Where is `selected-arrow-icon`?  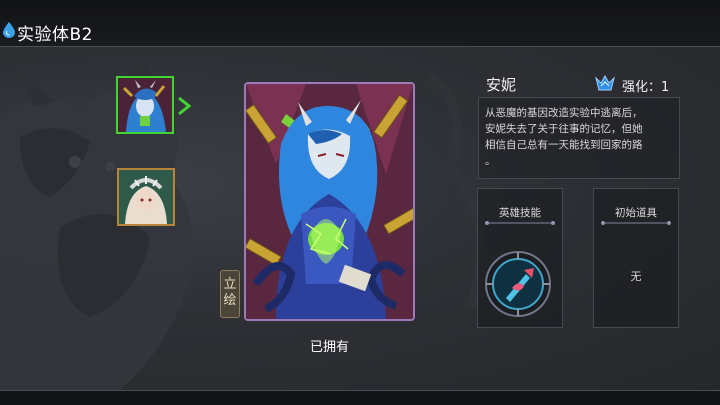 selected-arrow-icon is located at coordinates (184, 106).